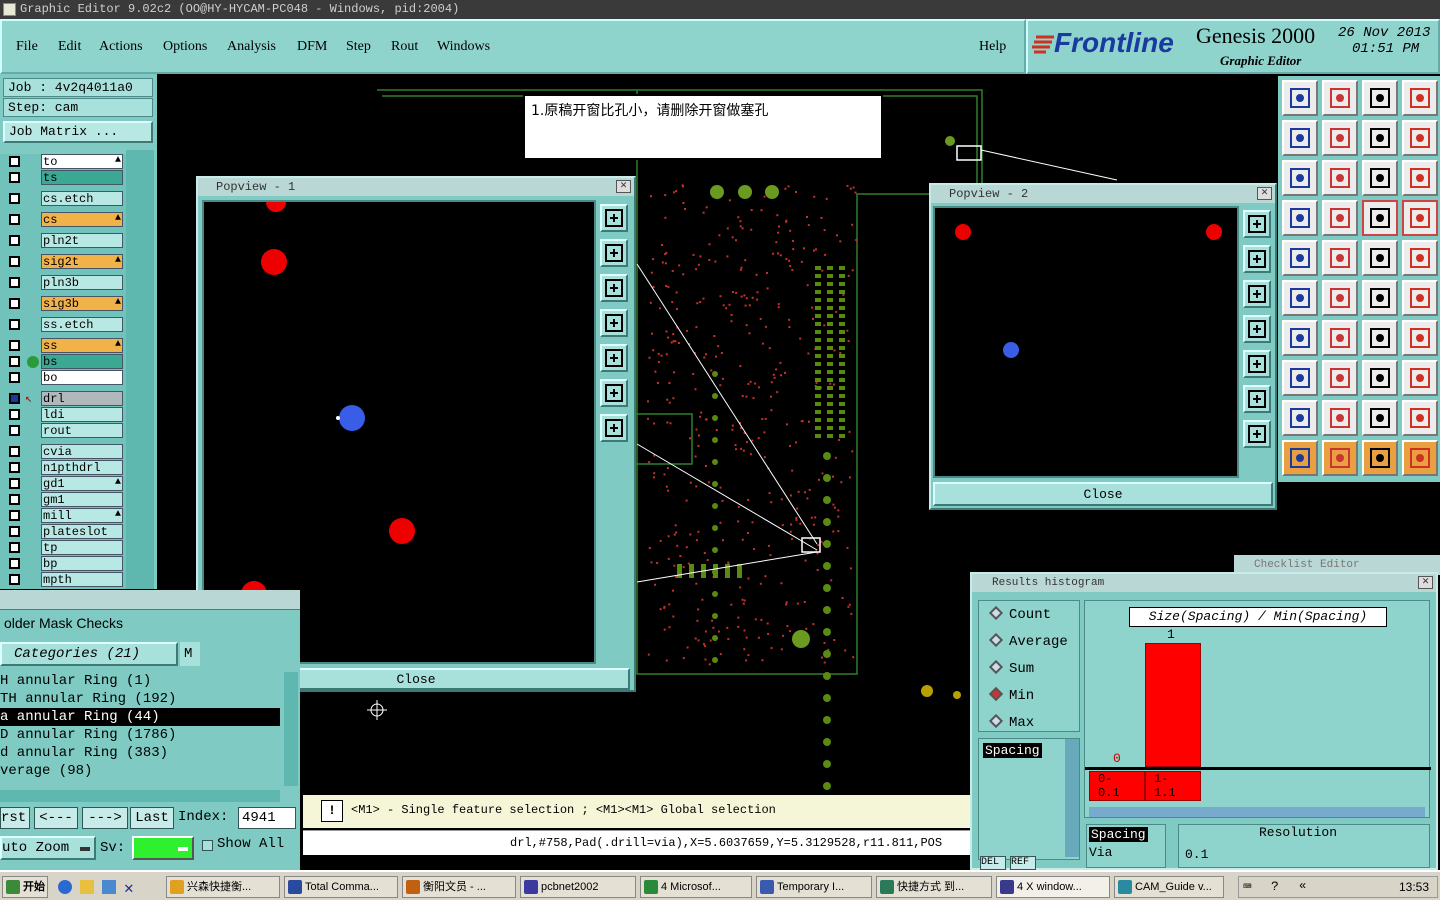 Image resolution: width=1440 pixels, height=900 pixels. What do you see at coordinates (82, 563) in the screenshot?
I see `layer-label: bp` at bounding box center [82, 563].